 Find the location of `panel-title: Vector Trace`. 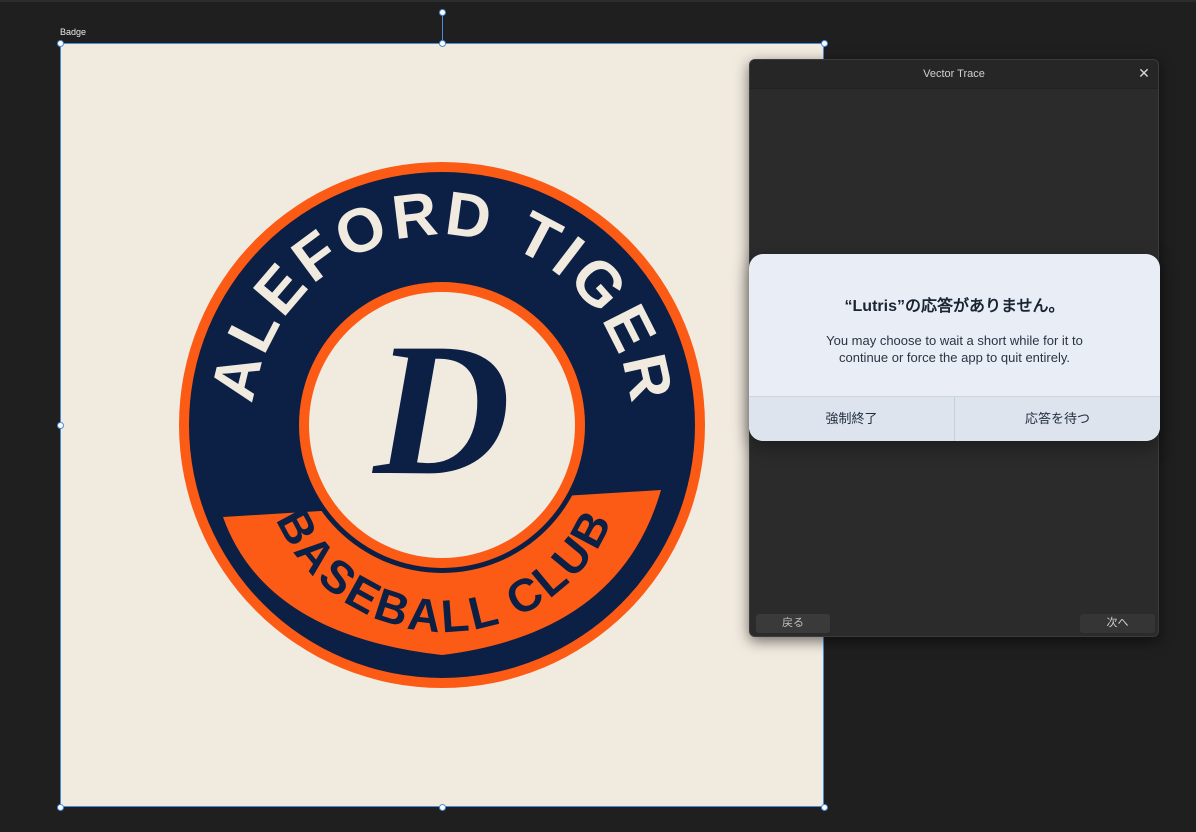

panel-title: Vector Trace is located at coordinates (954, 74).